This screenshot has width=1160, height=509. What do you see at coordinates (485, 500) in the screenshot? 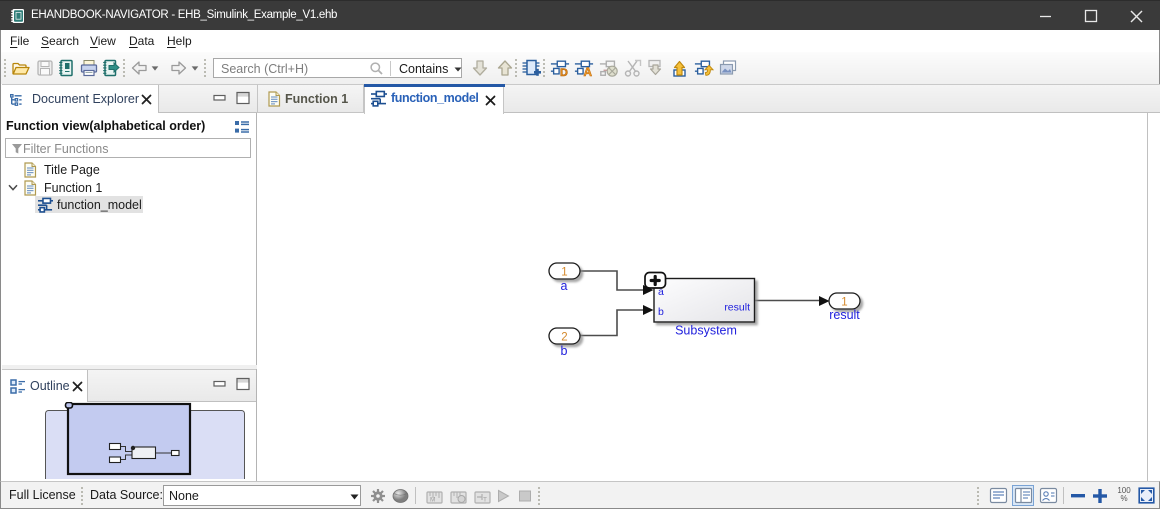
I see `svg-text: T` at bounding box center [485, 500].